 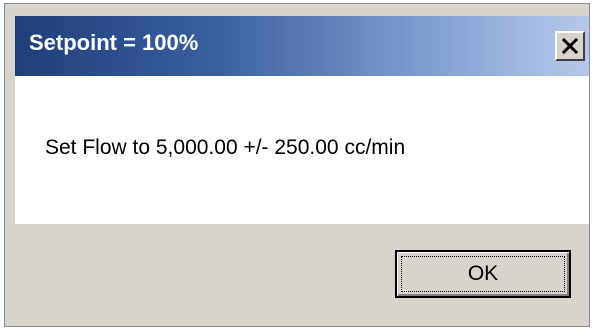 What do you see at coordinates (225, 147) in the screenshot?
I see `message-text: Set Flow to 5,000.00 +/- 250.00 cc/min` at bounding box center [225, 147].